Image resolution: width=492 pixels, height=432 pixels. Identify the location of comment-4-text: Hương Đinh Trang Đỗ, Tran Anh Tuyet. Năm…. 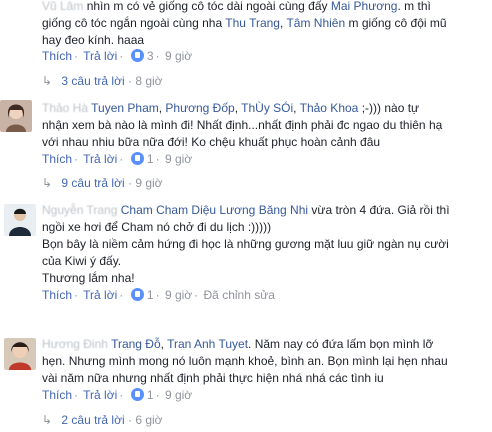
(245, 361).